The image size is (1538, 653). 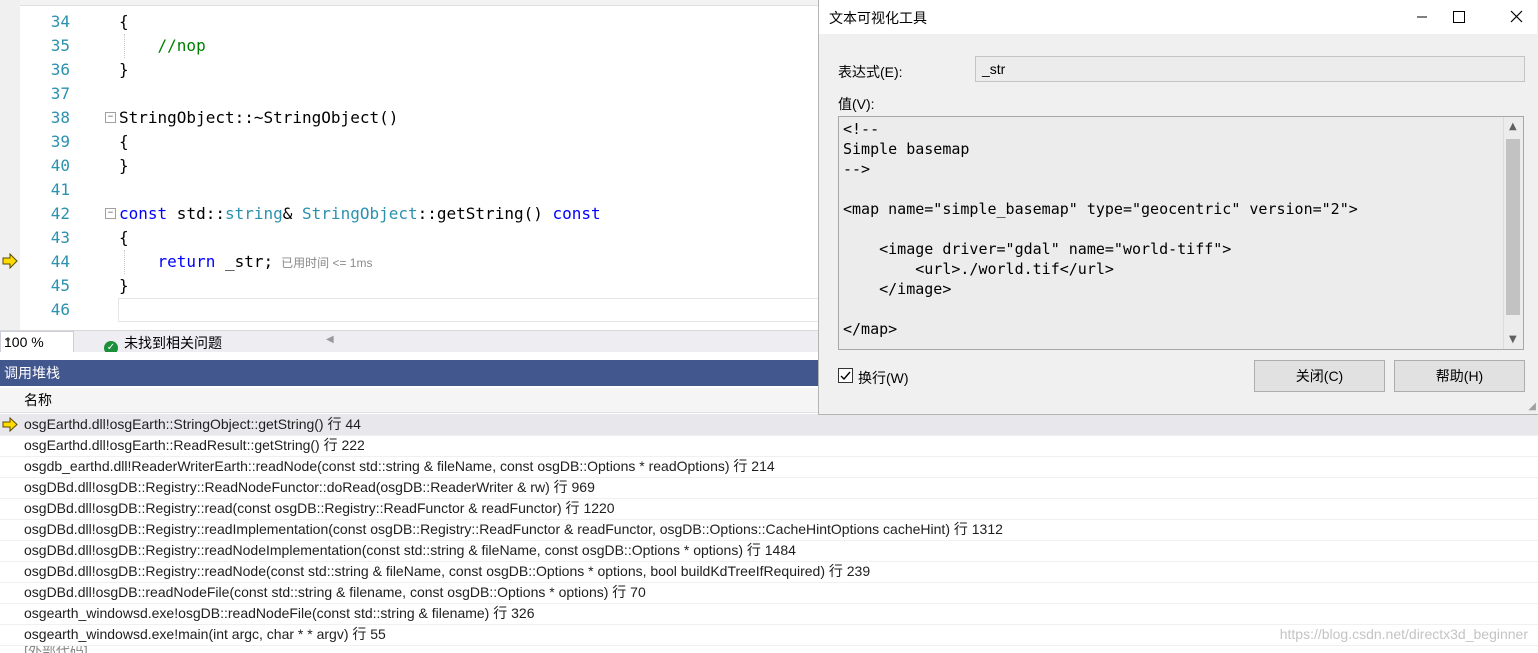 What do you see at coordinates (60, 141) in the screenshot?
I see `line-number: 39` at bounding box center [60, 141].